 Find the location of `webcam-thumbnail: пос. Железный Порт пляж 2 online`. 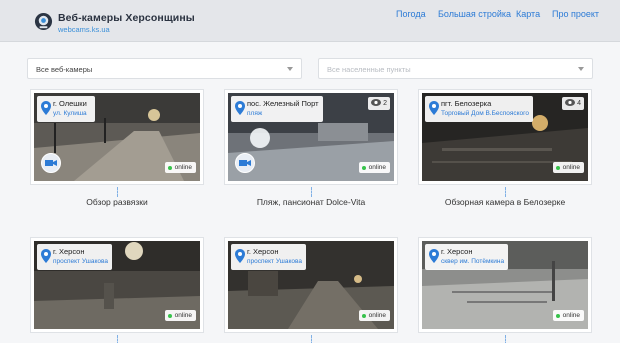

webcam-thumbnail: пос. Железный Порт пляж 2 online is located at coordinates (311, 137).